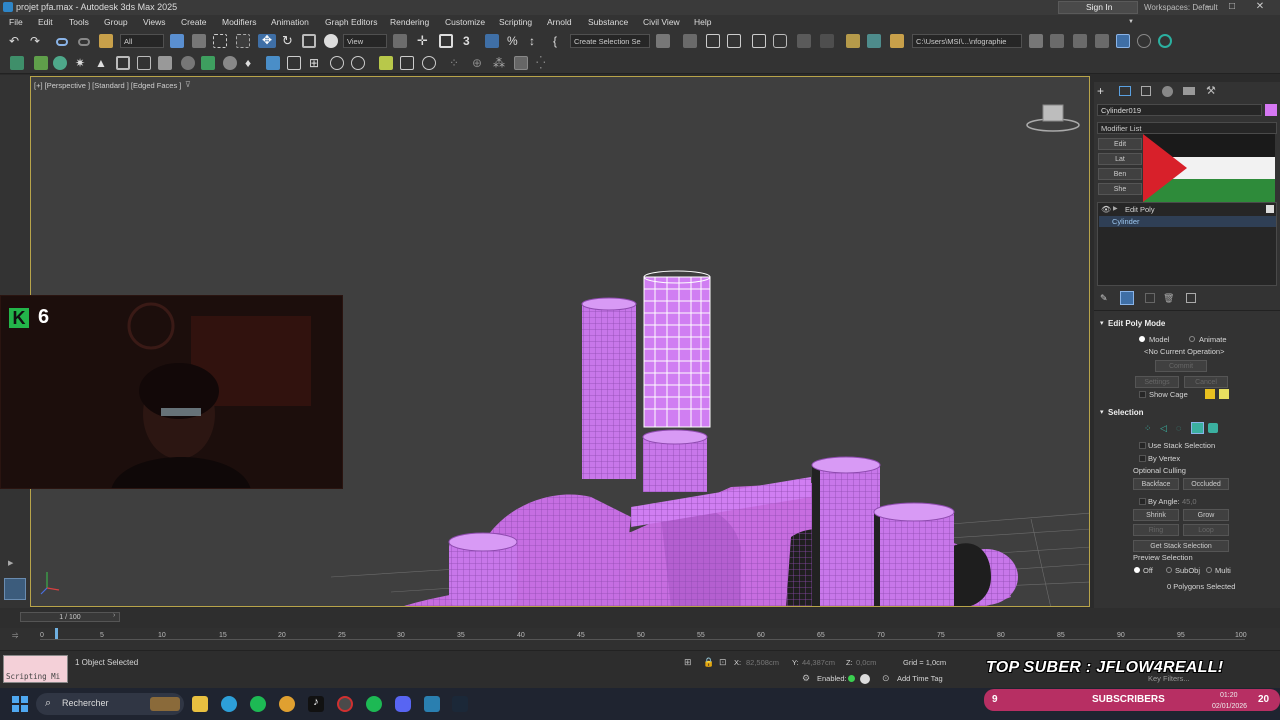 The height and width of the screenshot is (720, 1280). What do you see at coordinates (1142, 501) in the screenshot?
I see `by-angle-checkbox` at bounding box center [1142, 501].